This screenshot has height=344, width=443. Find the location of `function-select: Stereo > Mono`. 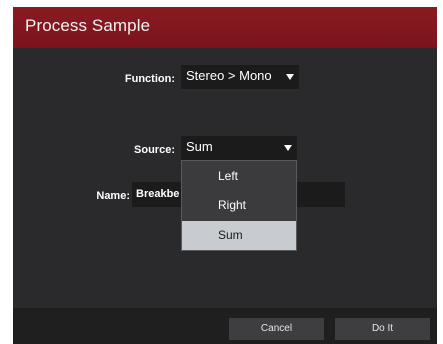

function-select: Stereo > Mono is located at coordinates (240, 77).